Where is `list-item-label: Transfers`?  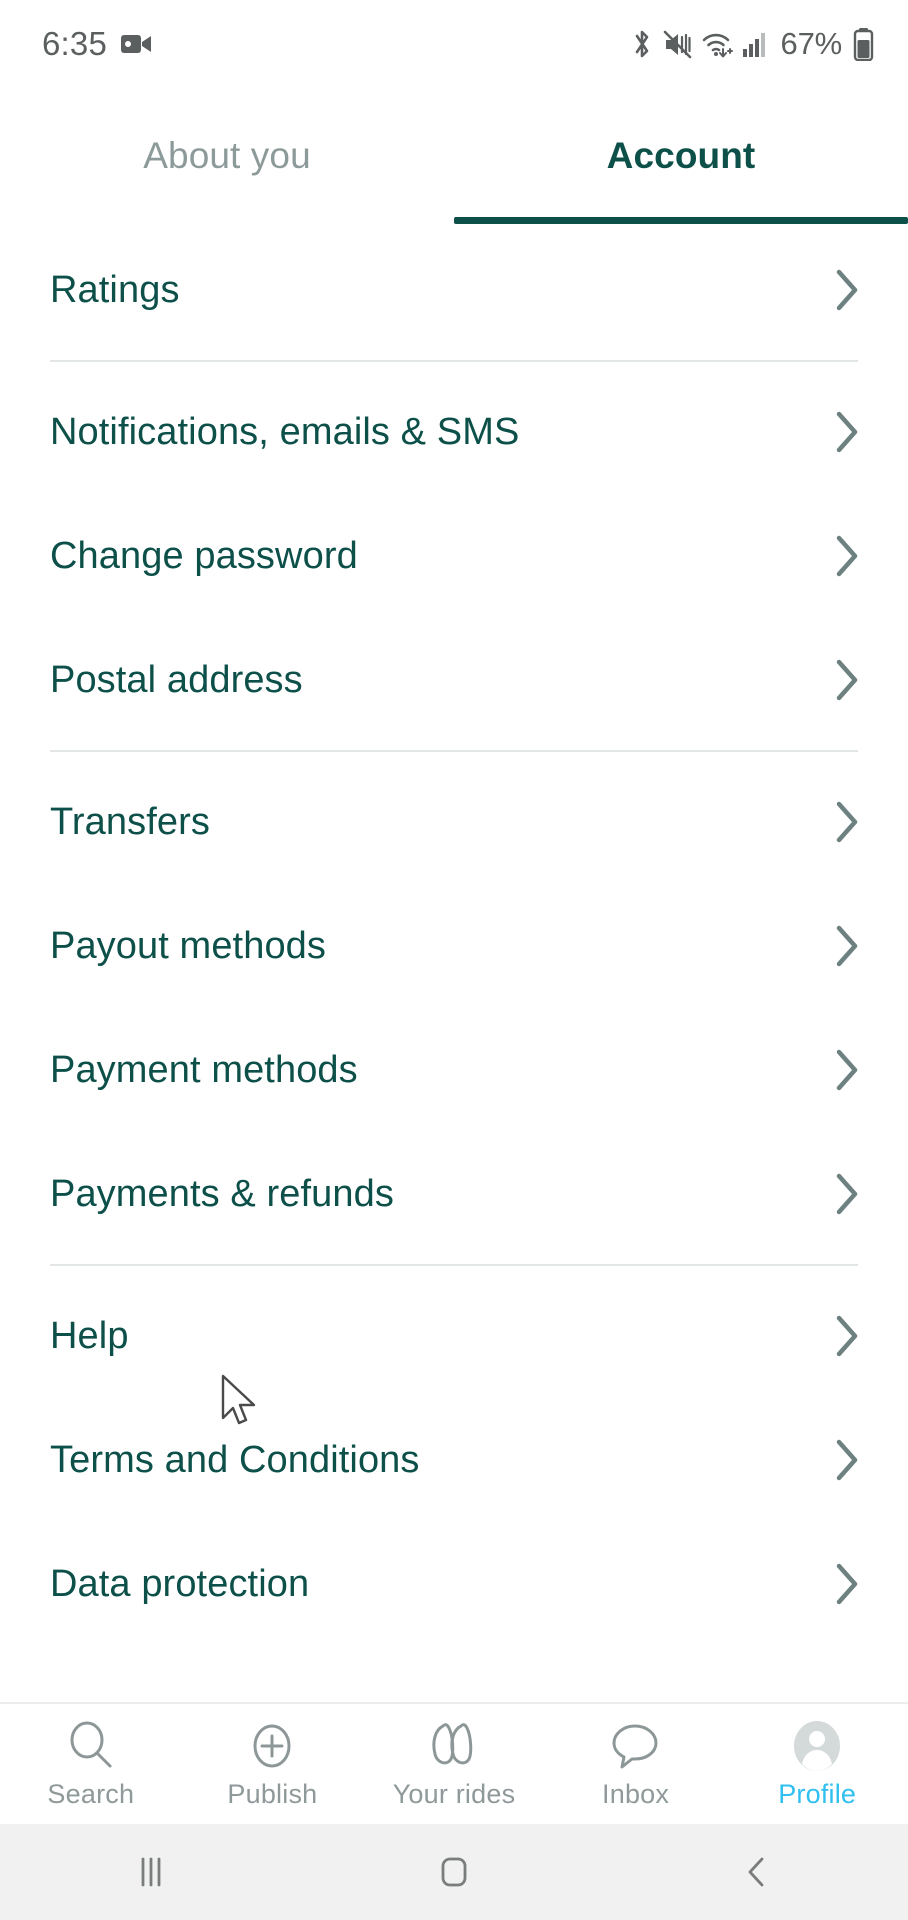 list-item-label: Transfers is located at coordinates (130, 821).